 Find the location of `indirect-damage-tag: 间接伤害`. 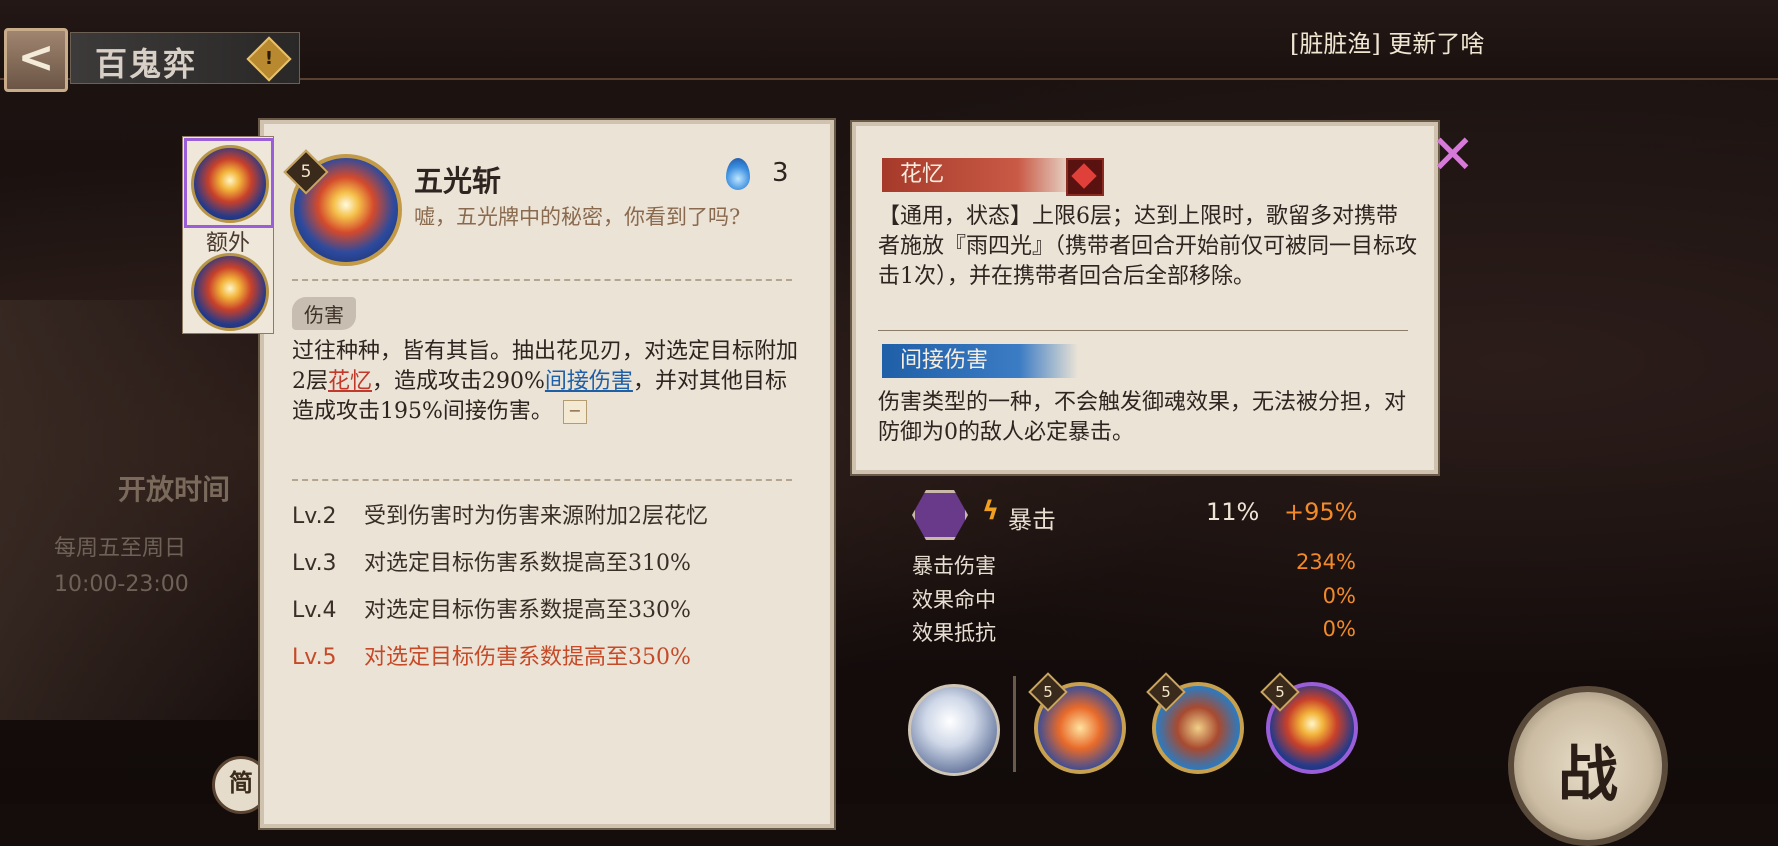

indirect-damage-tag: 间接伤害 is located at coordinates (980, 361).